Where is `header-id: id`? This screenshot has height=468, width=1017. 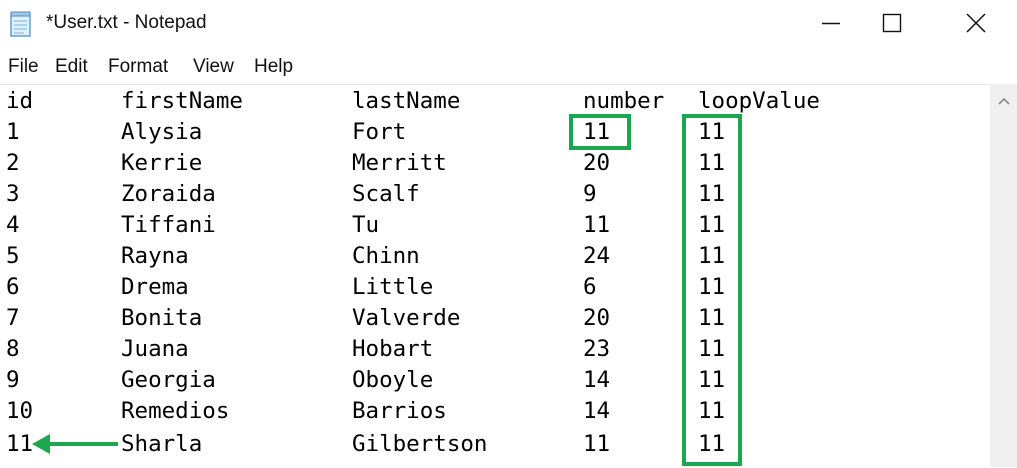
header-id: id is located at coordinates (20, 101).